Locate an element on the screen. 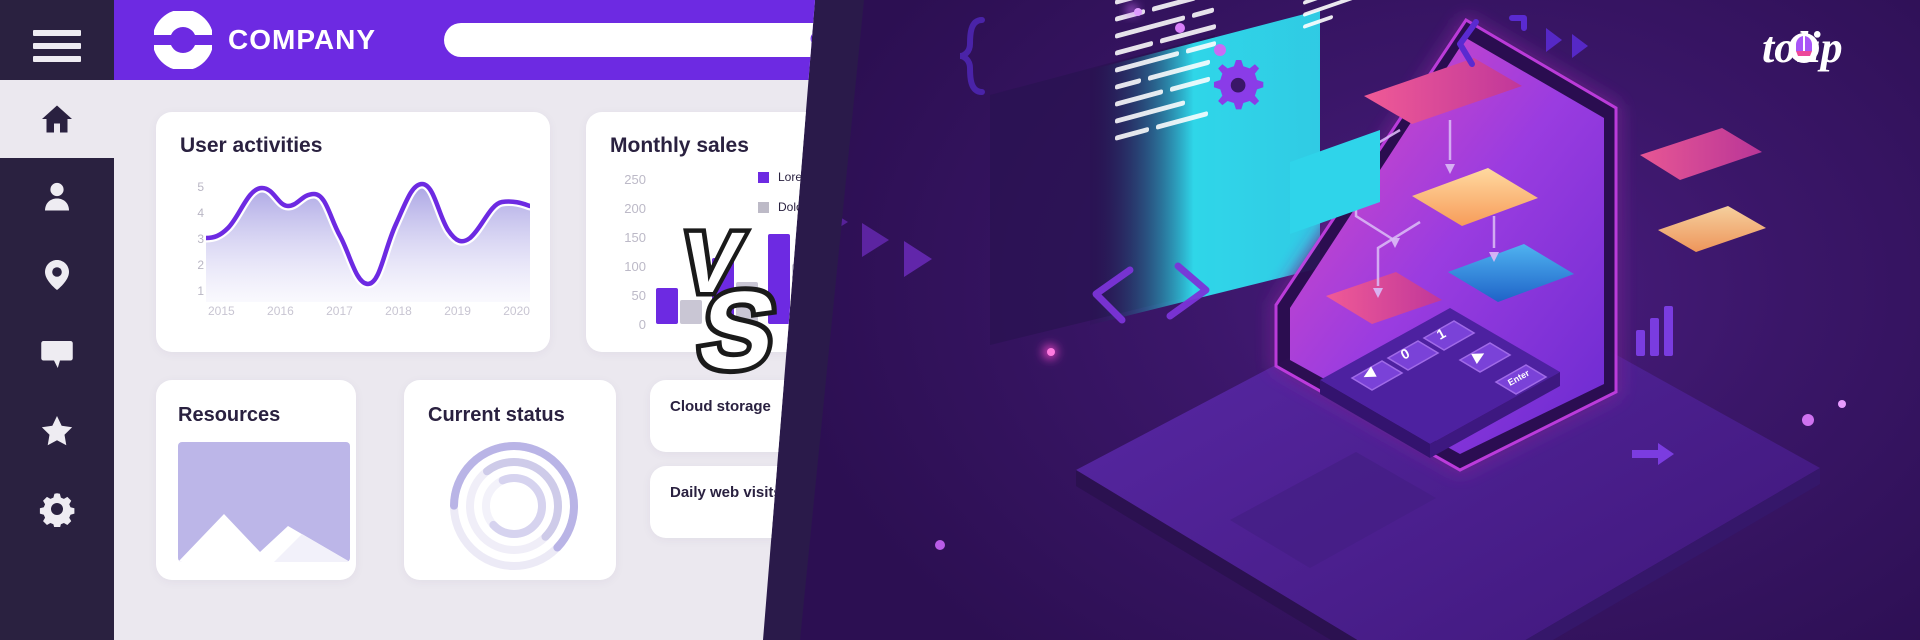 This screenshot has height=640, width=1920. line-chart-y-axis: 5 4 3 2 1 is located at coordinates (192, 240).